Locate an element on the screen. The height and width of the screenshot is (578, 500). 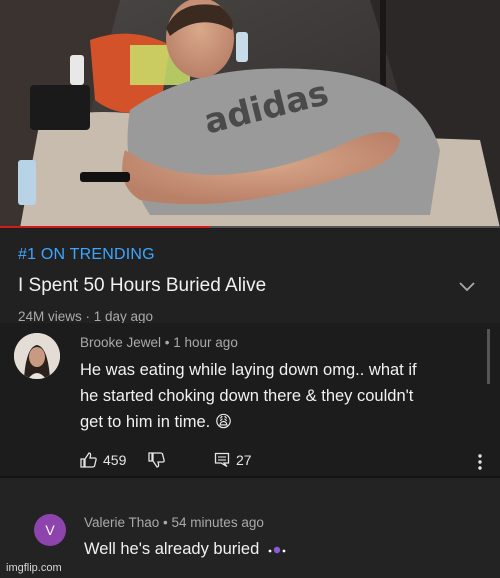
sparkle-emoji-icon is located at coordinates (277, 549).